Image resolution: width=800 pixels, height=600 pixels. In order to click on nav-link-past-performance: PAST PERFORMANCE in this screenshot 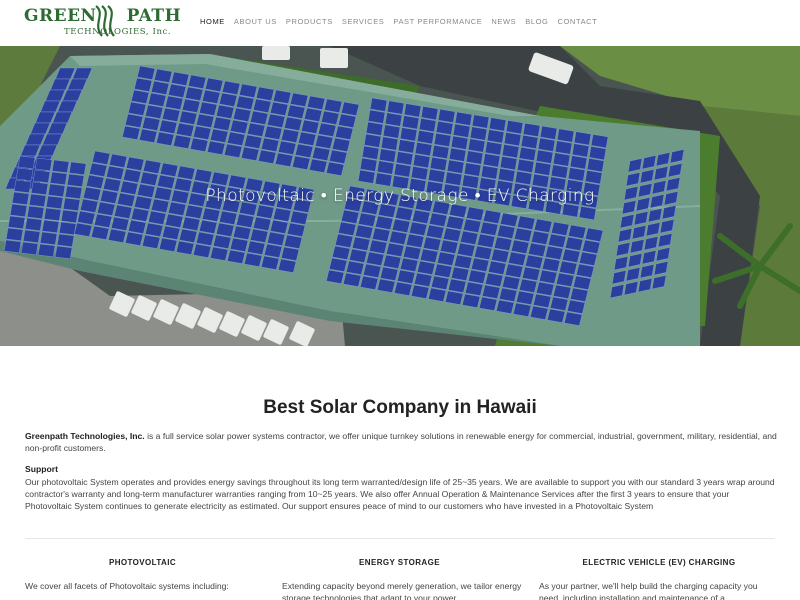, I will do `click(437, 21)`.